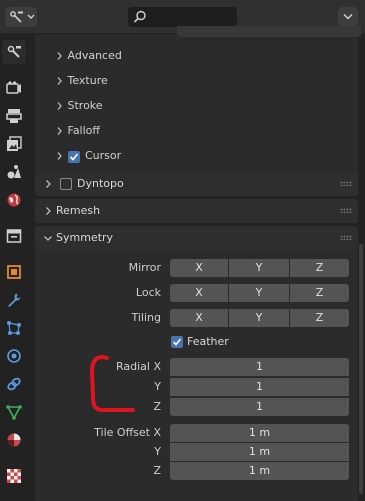 The height and width of the screenshot is (501, 365). What do you see at coordinates (199, 268) in the screenshot?
I see `mirror-x-toggle: X` at bounding box center [199, 268].